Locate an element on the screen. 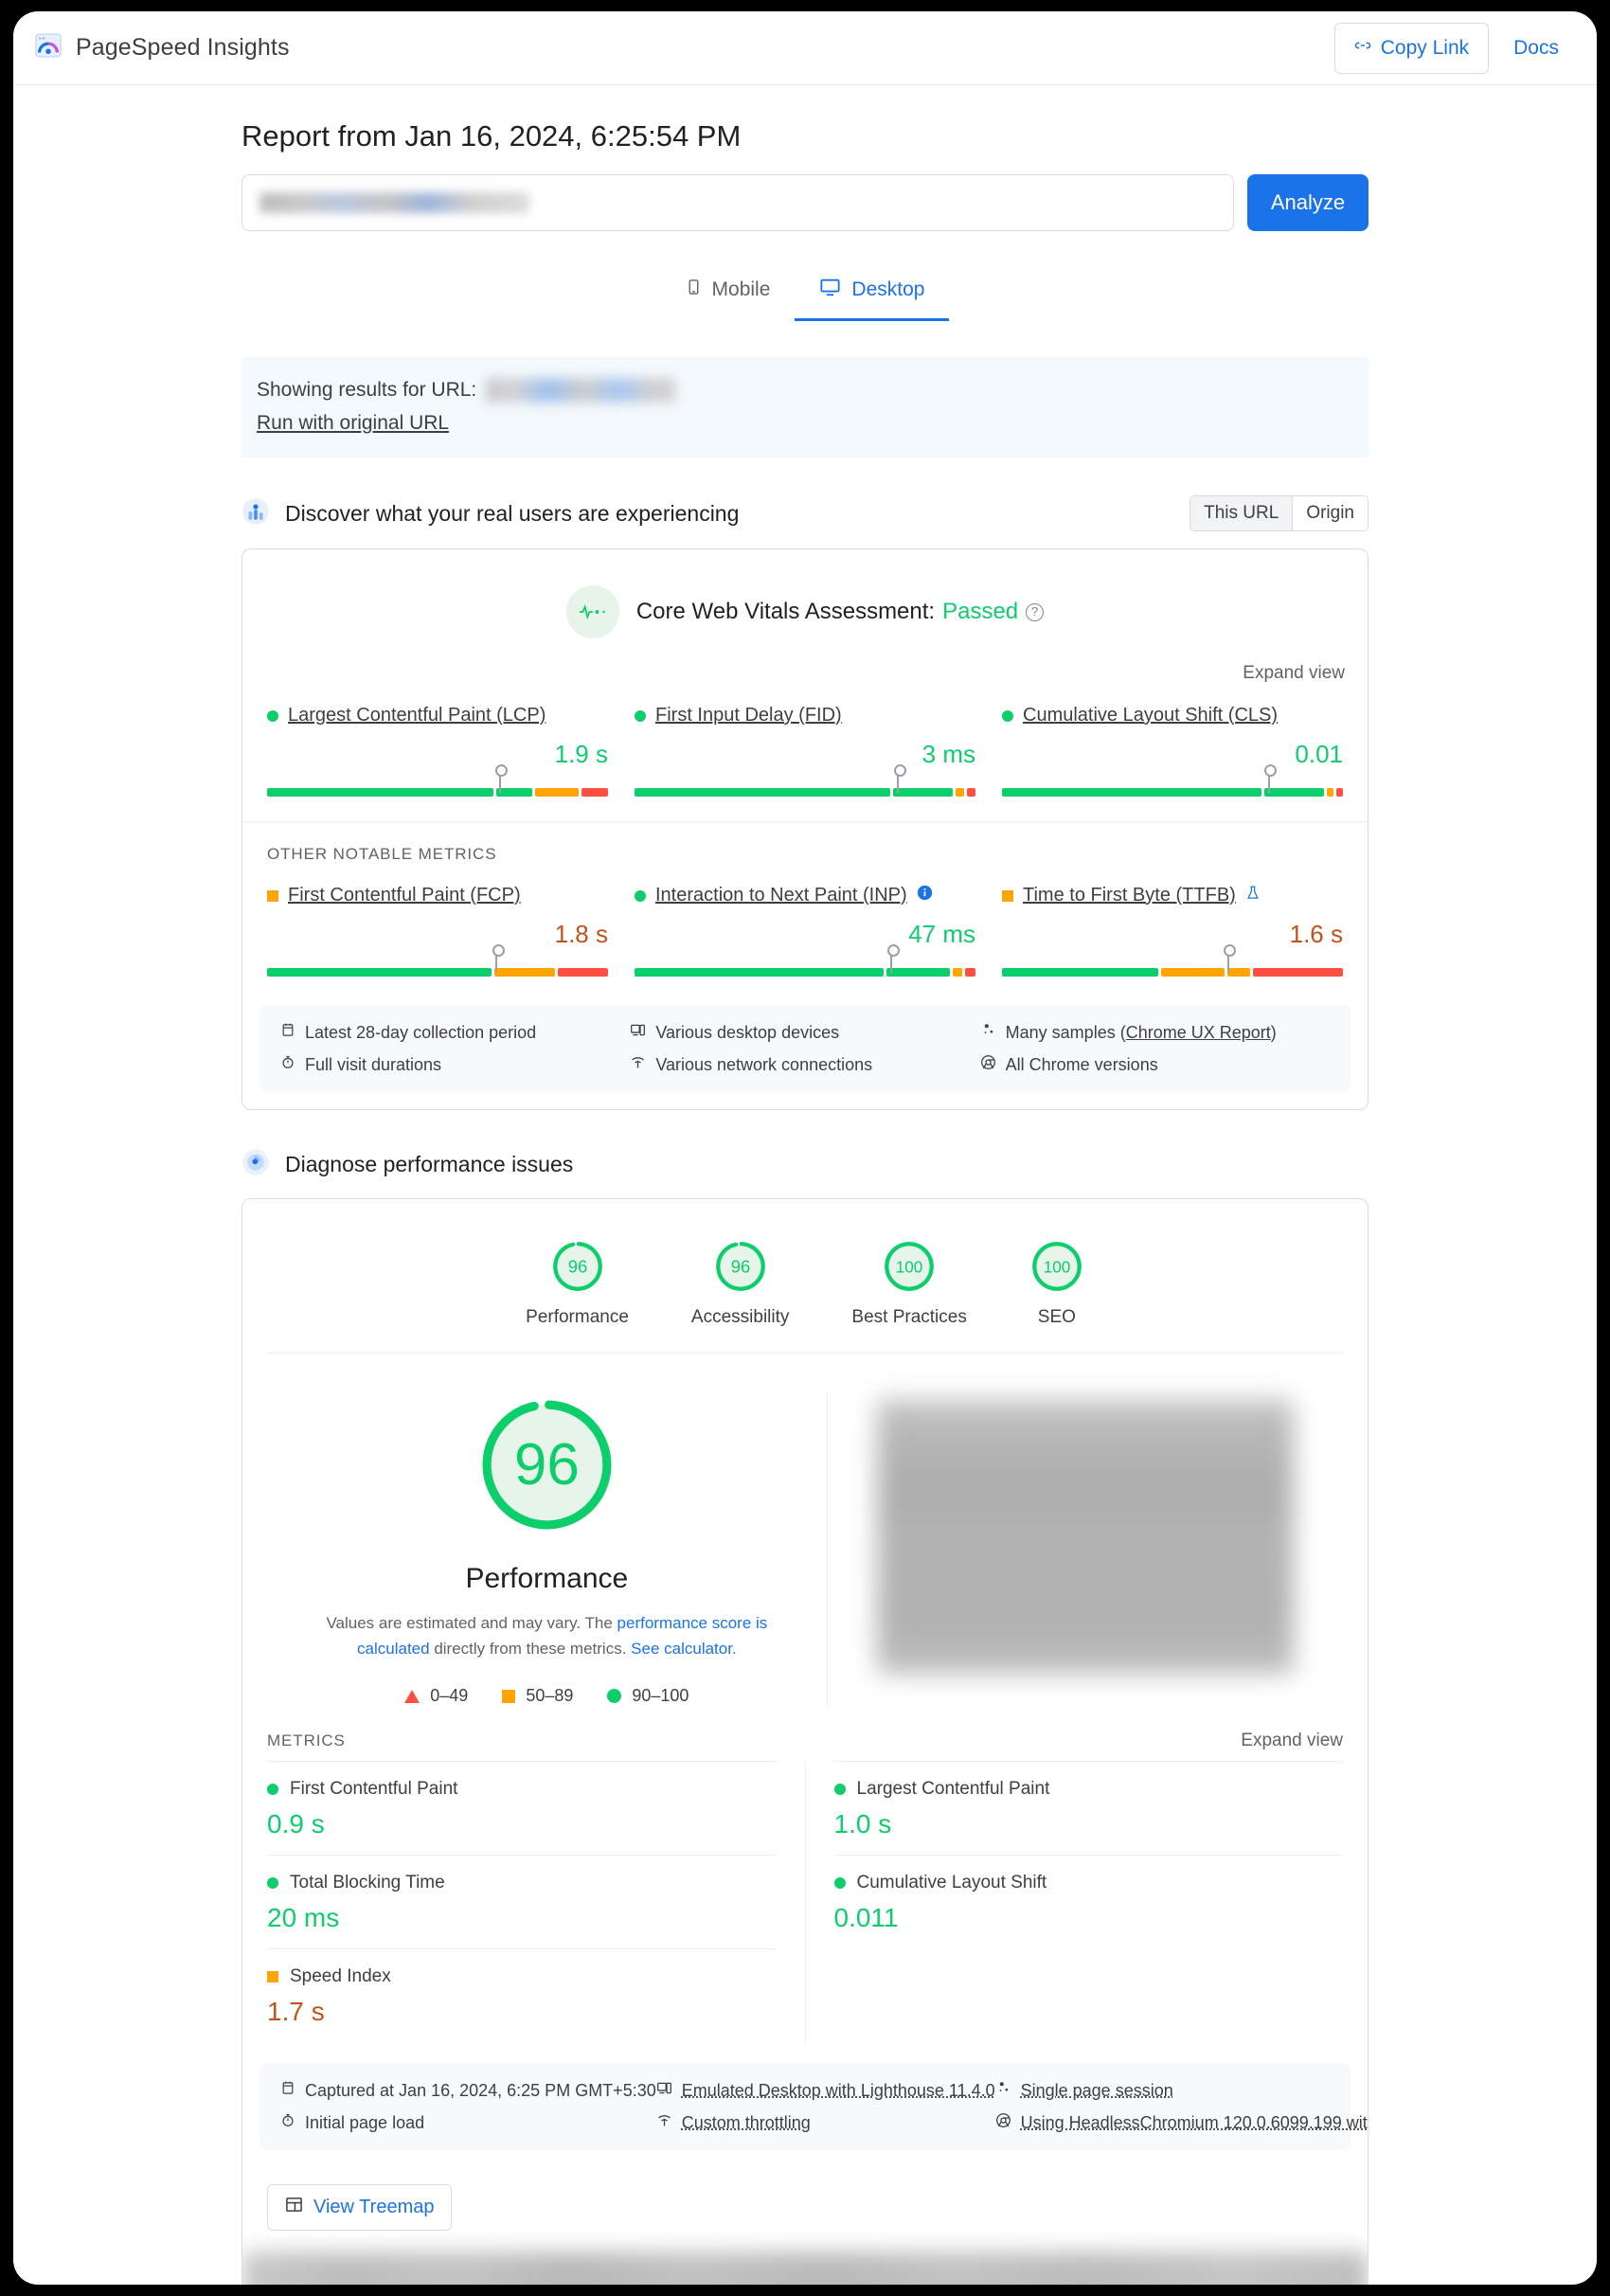  view-treemap-button: View Treemap is located at coordinates (360, 2208).